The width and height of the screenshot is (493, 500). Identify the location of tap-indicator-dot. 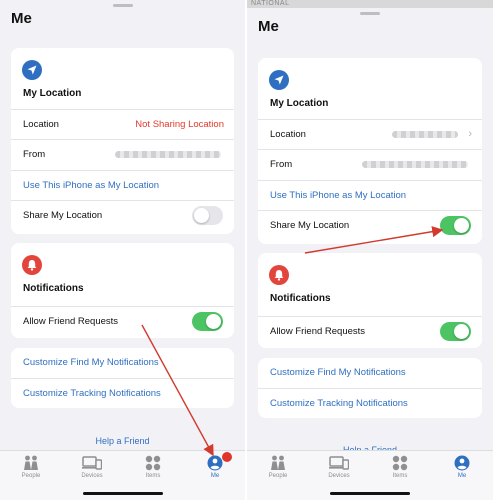
(227, 457).